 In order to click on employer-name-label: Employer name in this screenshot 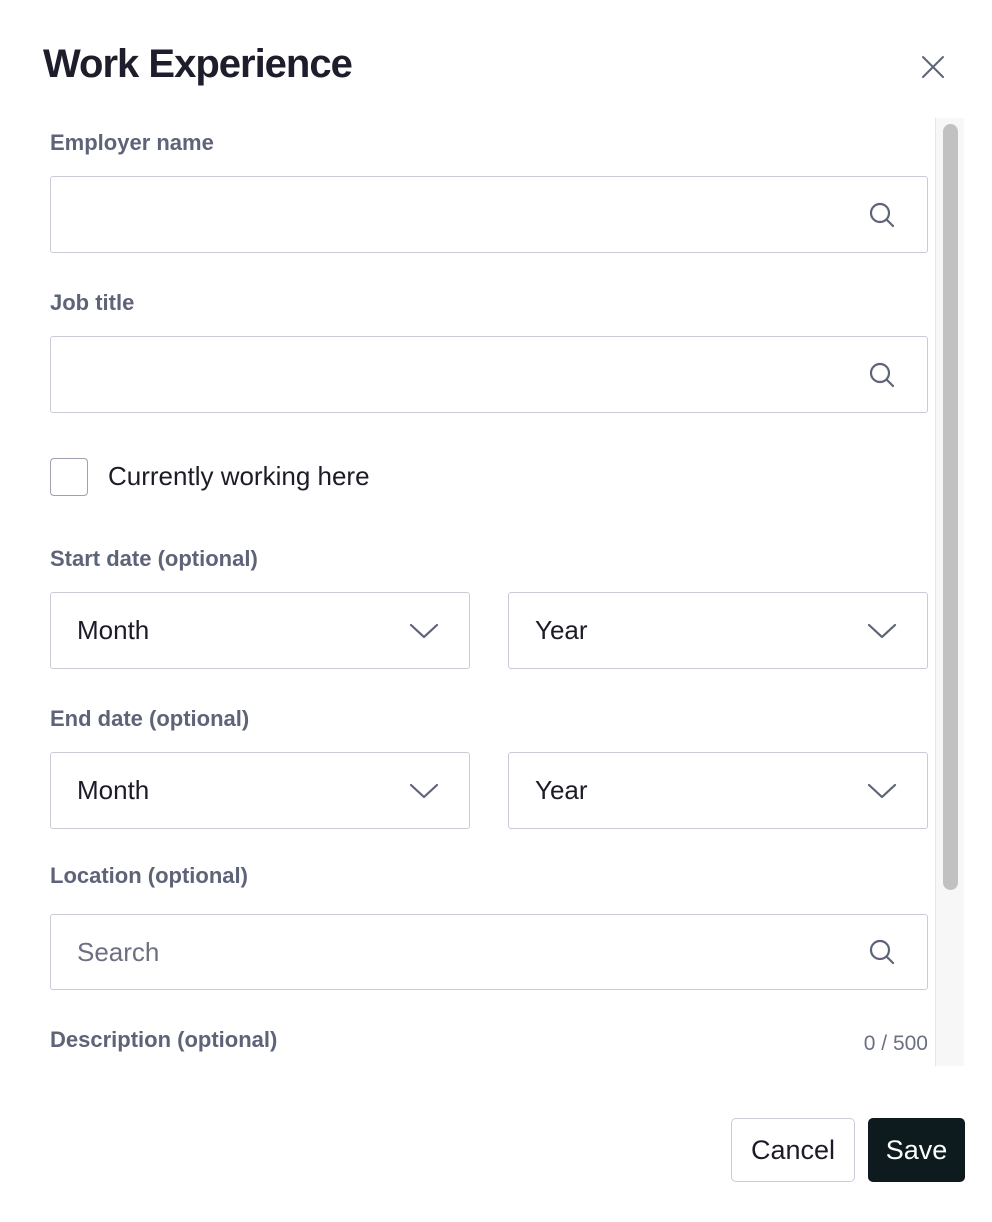, I will do `click(132, 142)`.